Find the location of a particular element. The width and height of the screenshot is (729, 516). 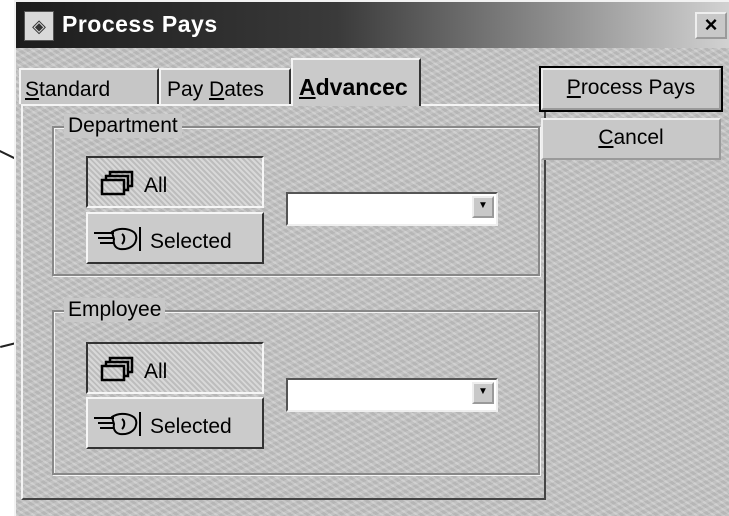

employee-group-label: Employee is located at coordinates (115, 310).